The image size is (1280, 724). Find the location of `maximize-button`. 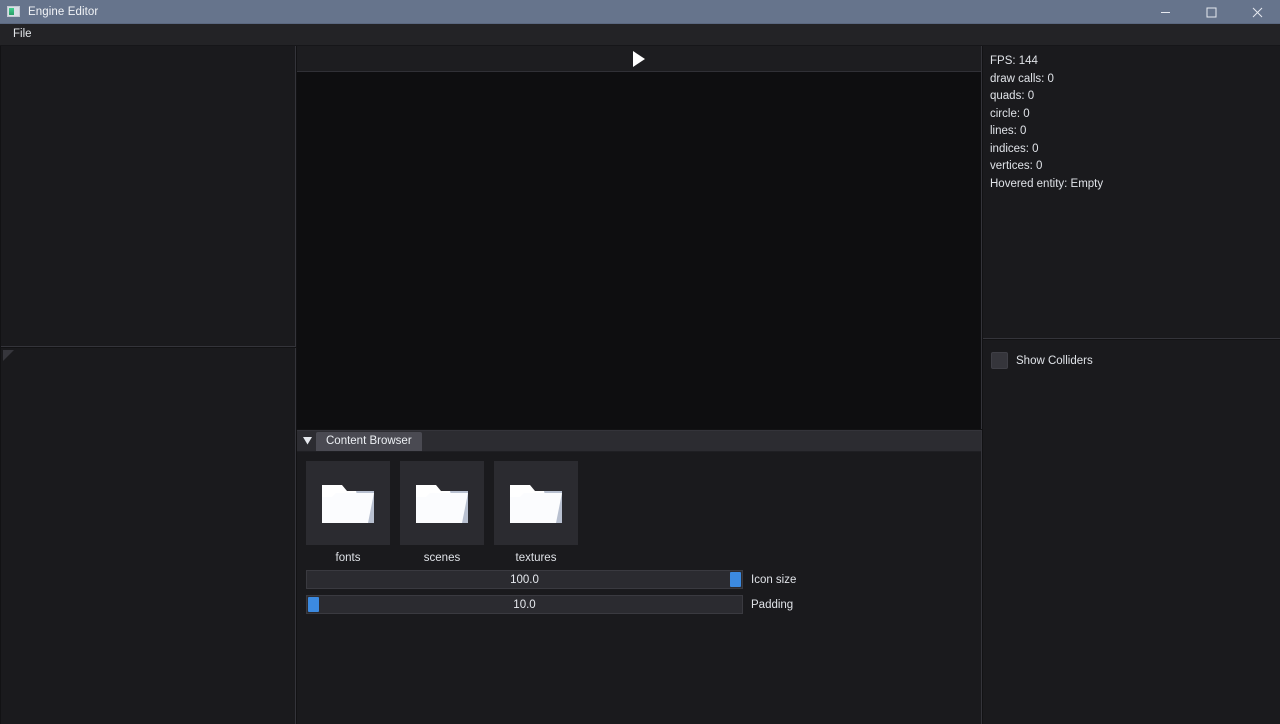

maximize-button is located at coordinates (1211, 12).